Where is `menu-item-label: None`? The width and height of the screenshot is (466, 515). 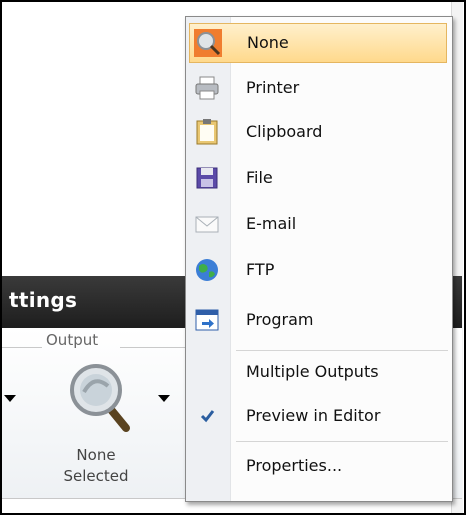 menu-item-label: None is located at coordinates (268, 42).